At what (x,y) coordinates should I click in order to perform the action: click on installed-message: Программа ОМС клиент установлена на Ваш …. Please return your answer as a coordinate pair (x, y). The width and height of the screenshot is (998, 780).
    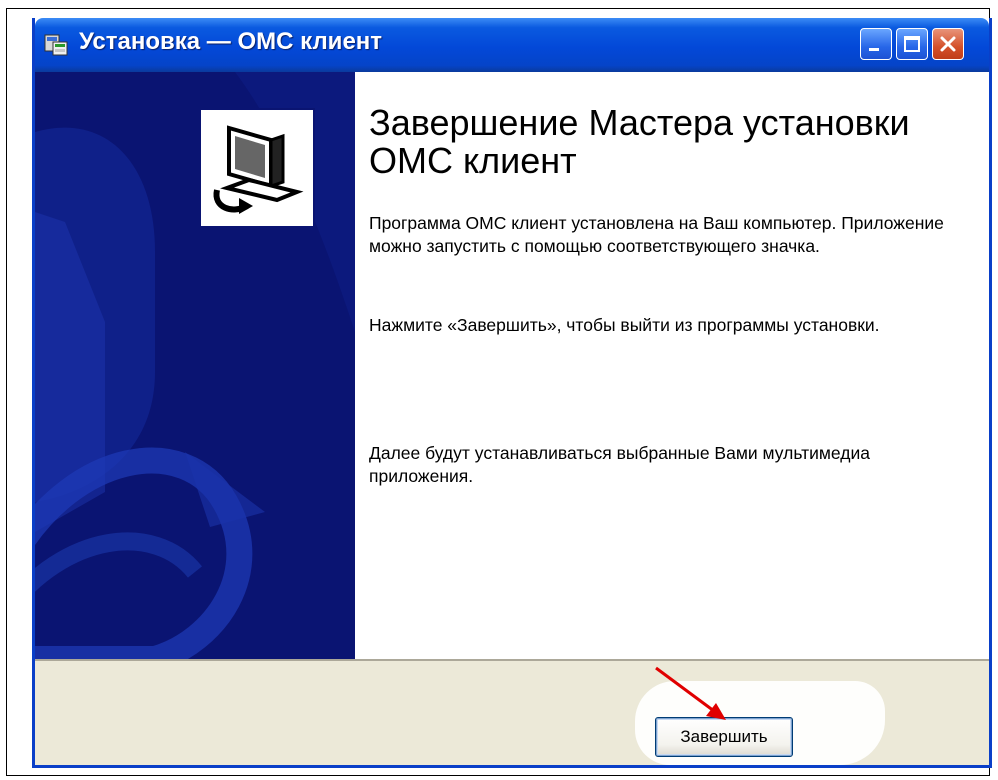
    Looking at the image, I should click on (656, 234).